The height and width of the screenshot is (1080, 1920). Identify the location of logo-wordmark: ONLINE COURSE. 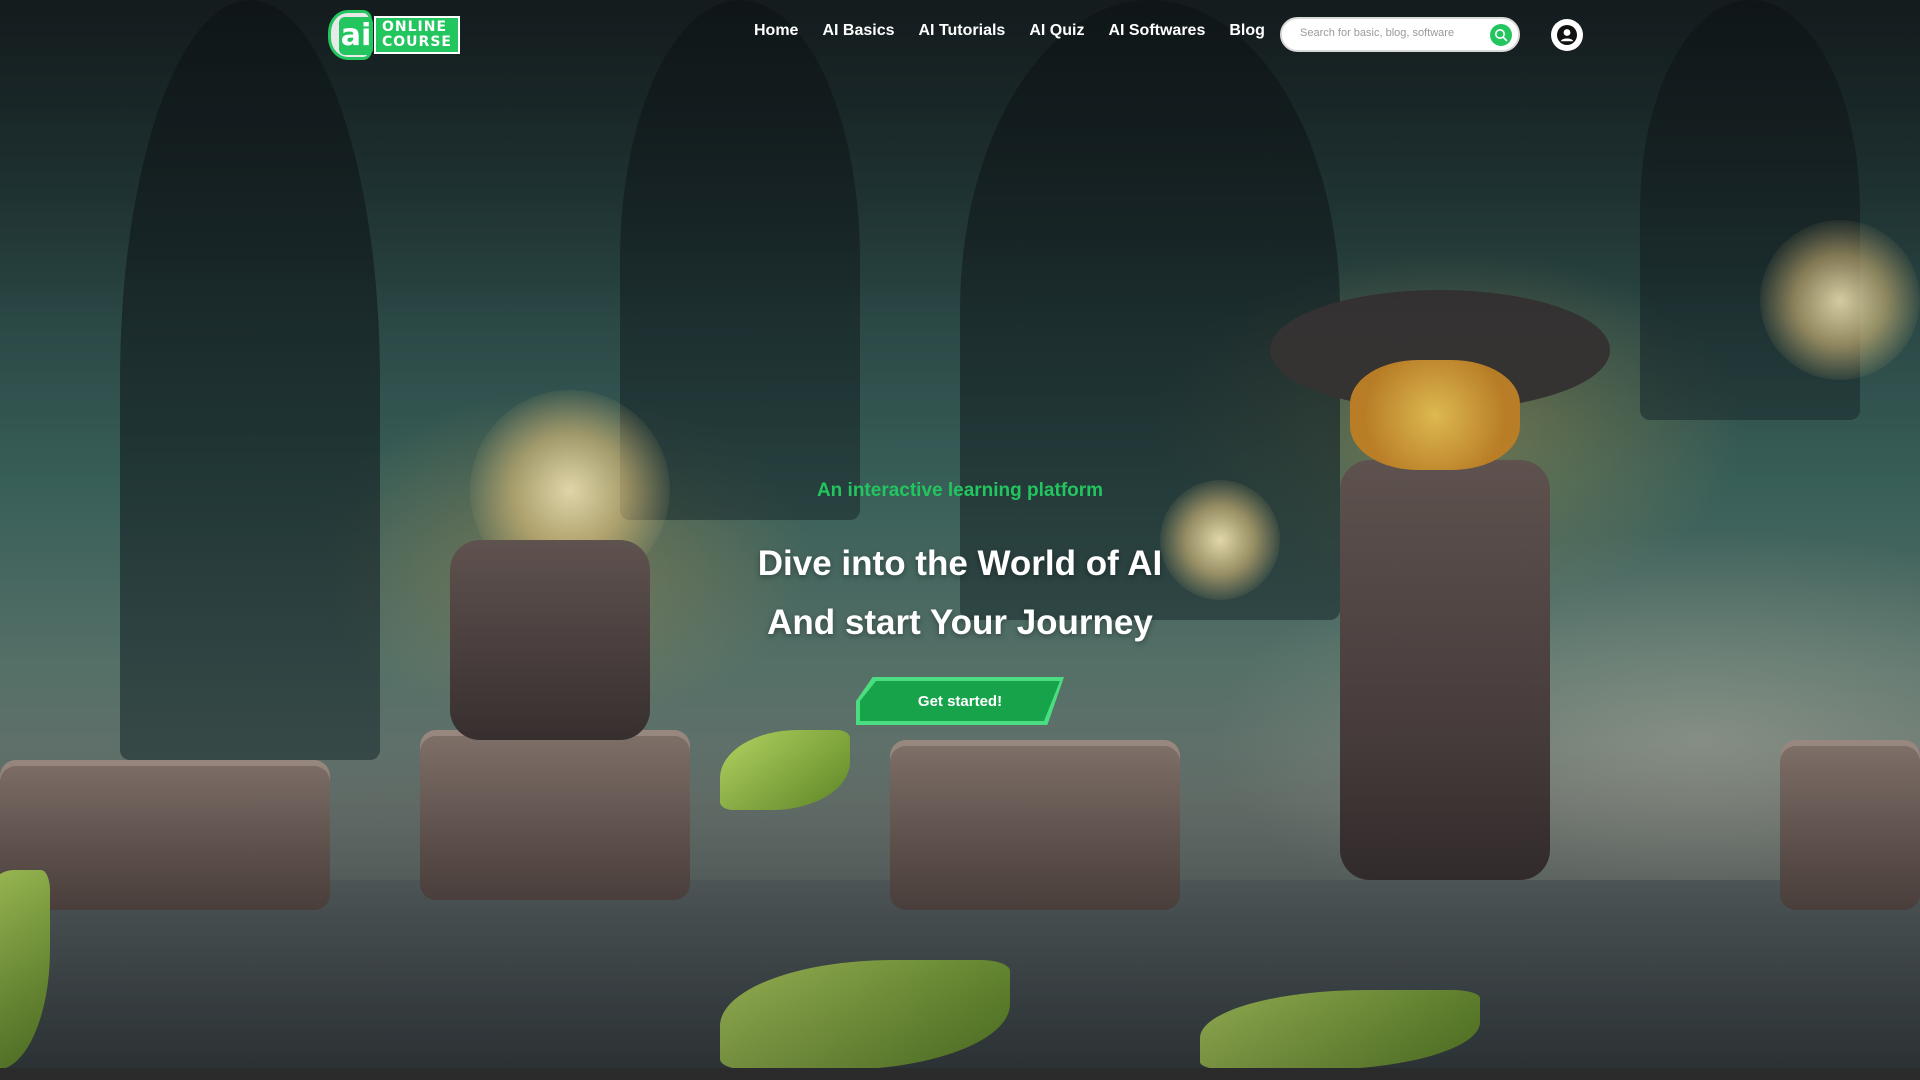
(417, 35).